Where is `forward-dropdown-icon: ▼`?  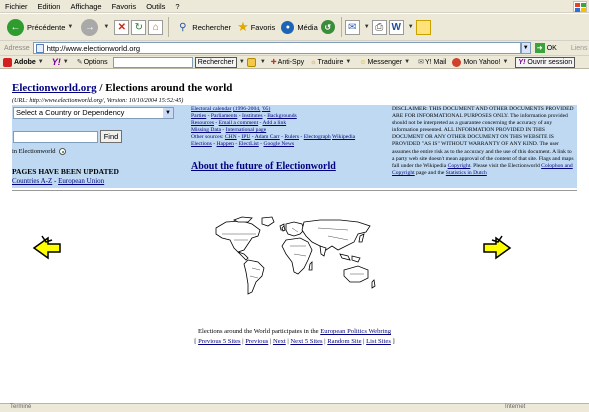
forward-dropdown-icon: ▼ is located at coordinates (106, 27).